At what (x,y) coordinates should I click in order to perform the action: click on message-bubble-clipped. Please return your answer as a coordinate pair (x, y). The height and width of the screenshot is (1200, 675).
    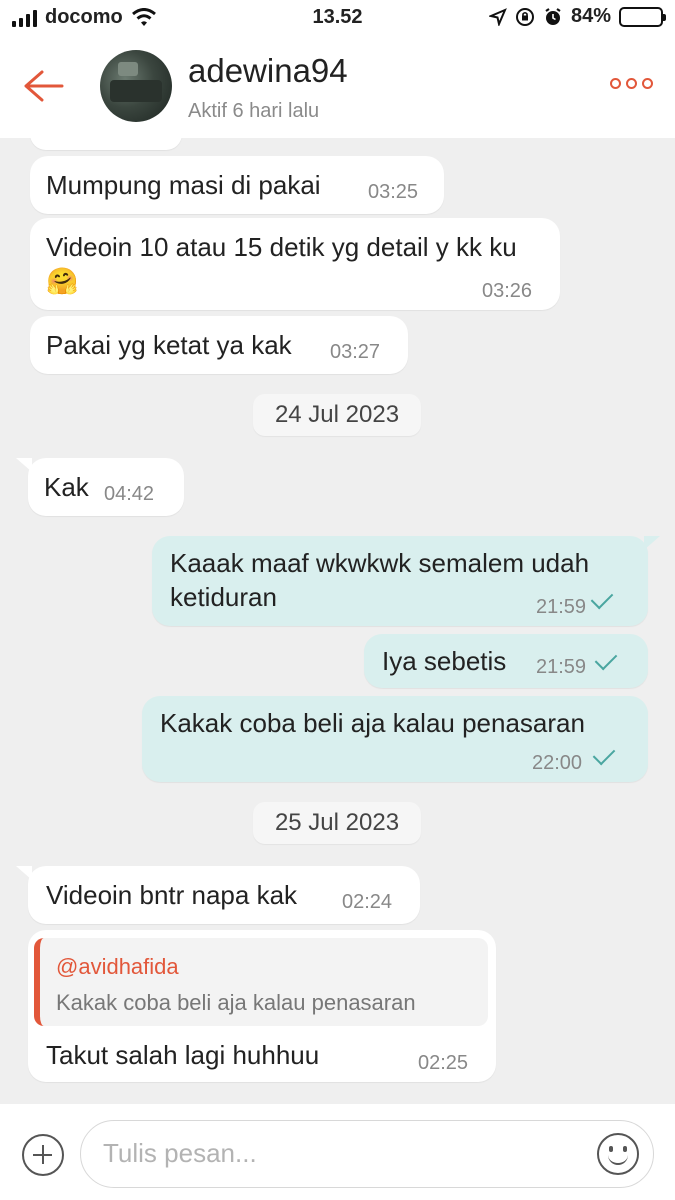
    Looking at the image, I should click on (106, 144).